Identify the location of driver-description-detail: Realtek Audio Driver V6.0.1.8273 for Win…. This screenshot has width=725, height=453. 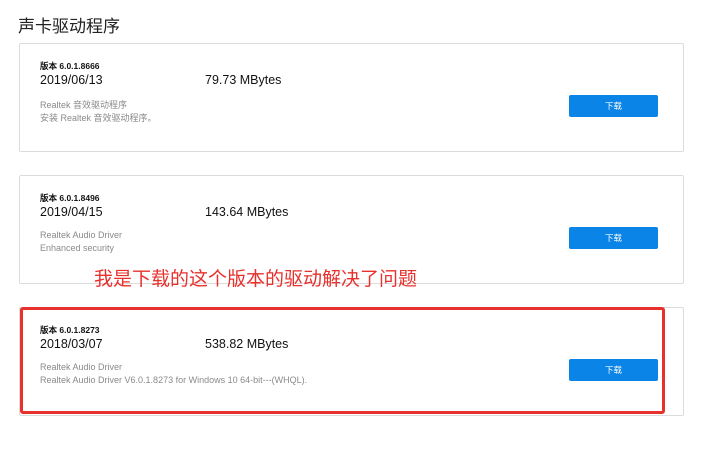
(174, 380).